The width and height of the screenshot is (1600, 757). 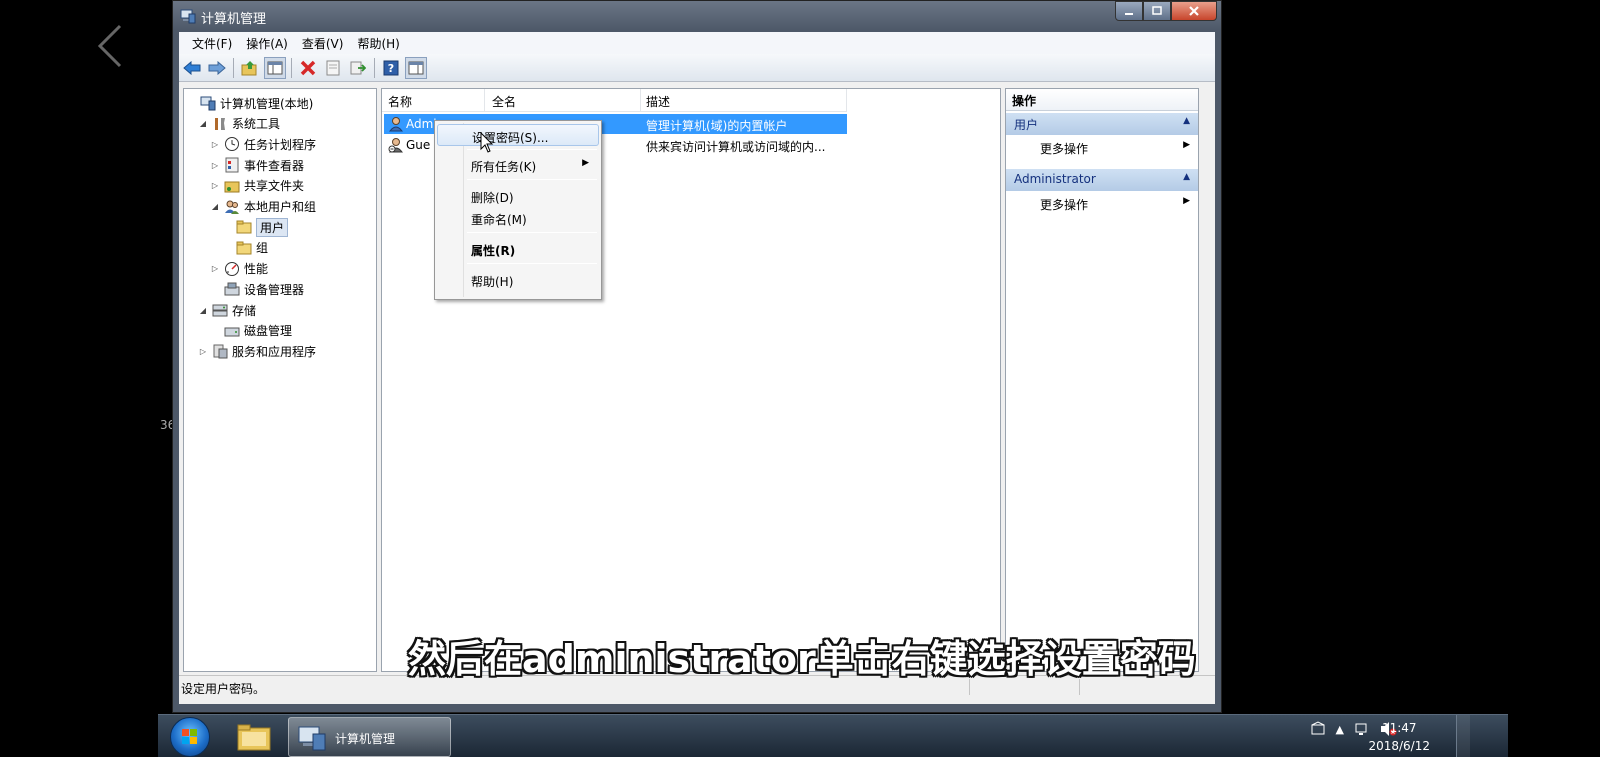 I want to click on tree-item: ◢ 本地用户和组, so click(x=263, y=207).